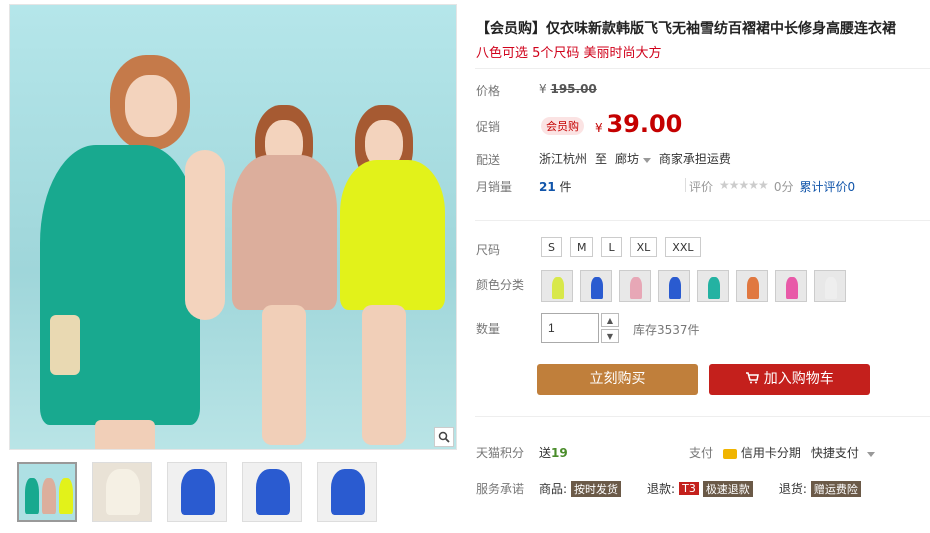 The width and height of the screenshot is (930, 533). What do you see at coordinates (772, 186) in the screenshot?
I see `review-summary: 评价 ★★★★★ 0分 累计评价0` at bounding box center [772, 186].